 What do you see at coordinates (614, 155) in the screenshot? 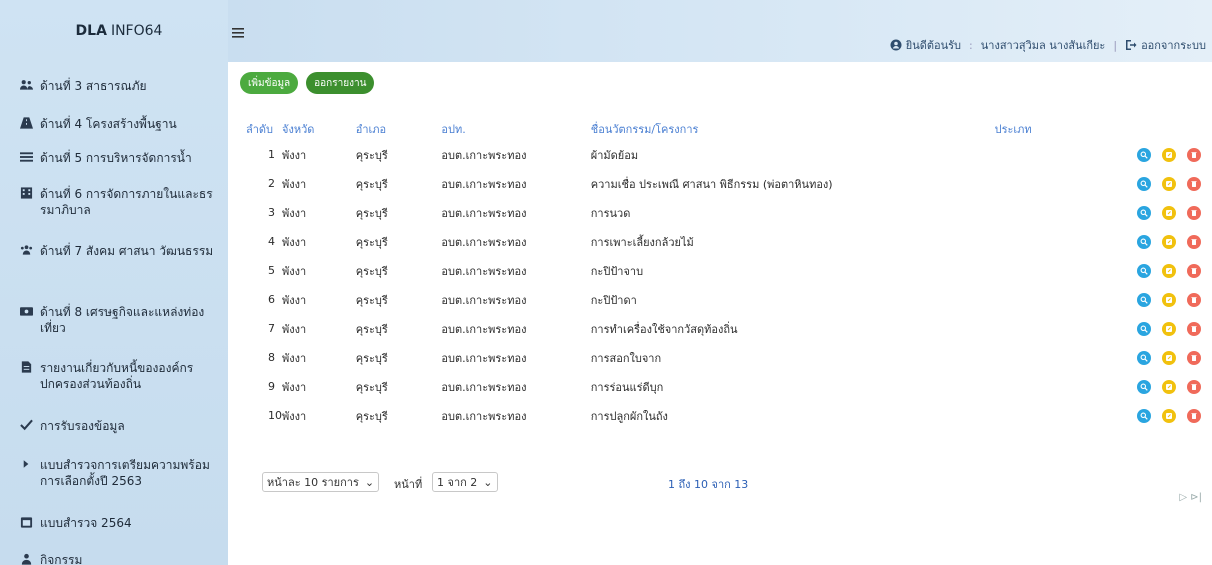
I see `cell-project-name: ผ้ามัดย้อม` at bounding box center [614, 155].